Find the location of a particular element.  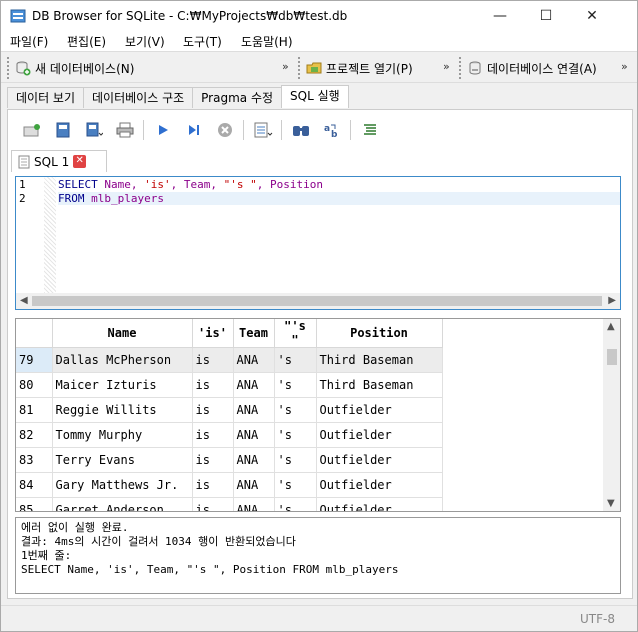

menu-file: 파일(F) is located at coordinates (29, 41).